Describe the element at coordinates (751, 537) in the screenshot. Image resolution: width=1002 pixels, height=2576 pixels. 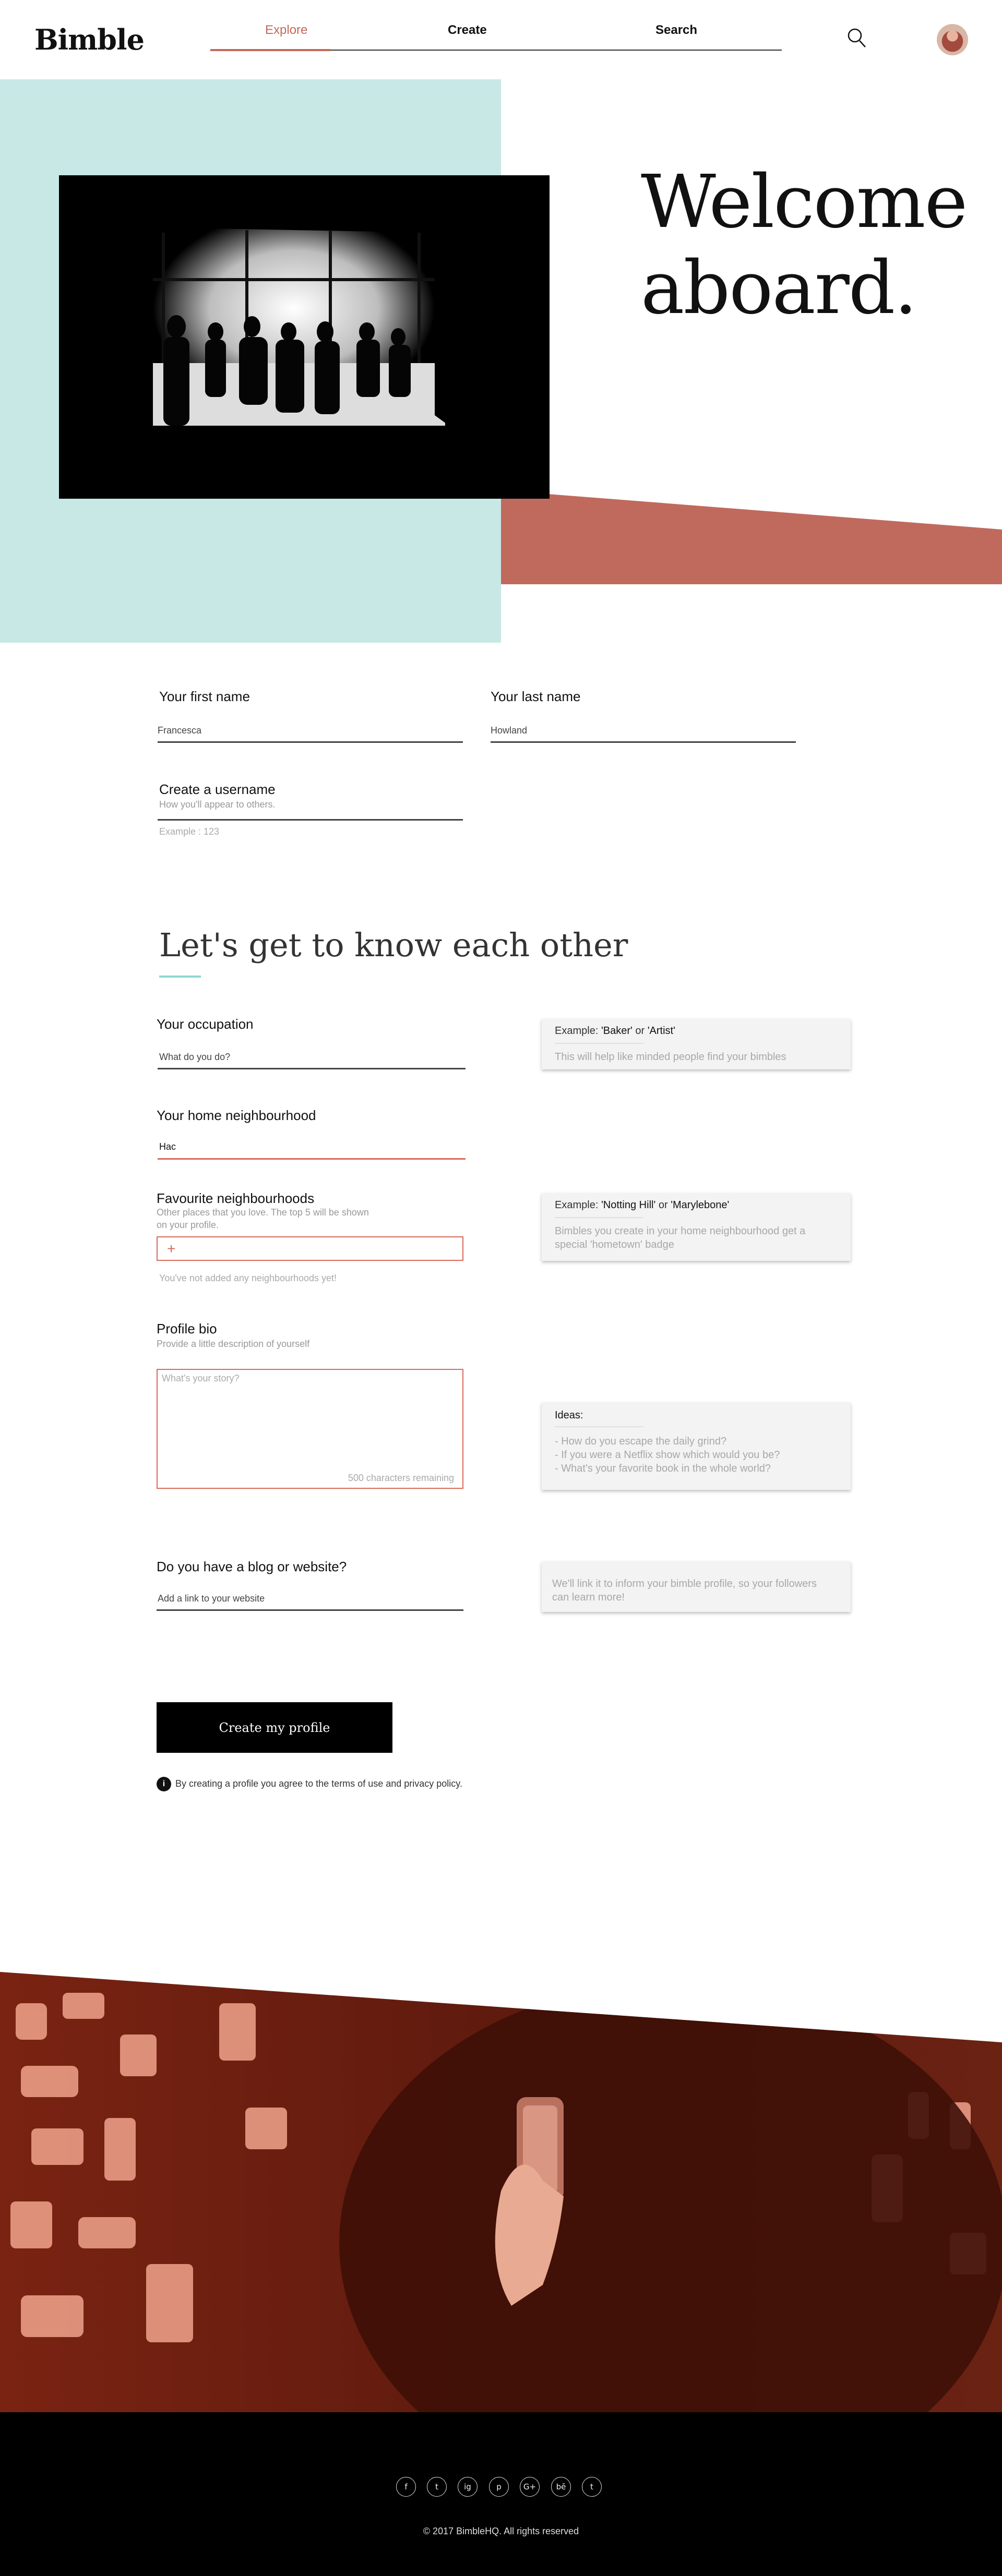
I see `hero-coral-band` at that location.